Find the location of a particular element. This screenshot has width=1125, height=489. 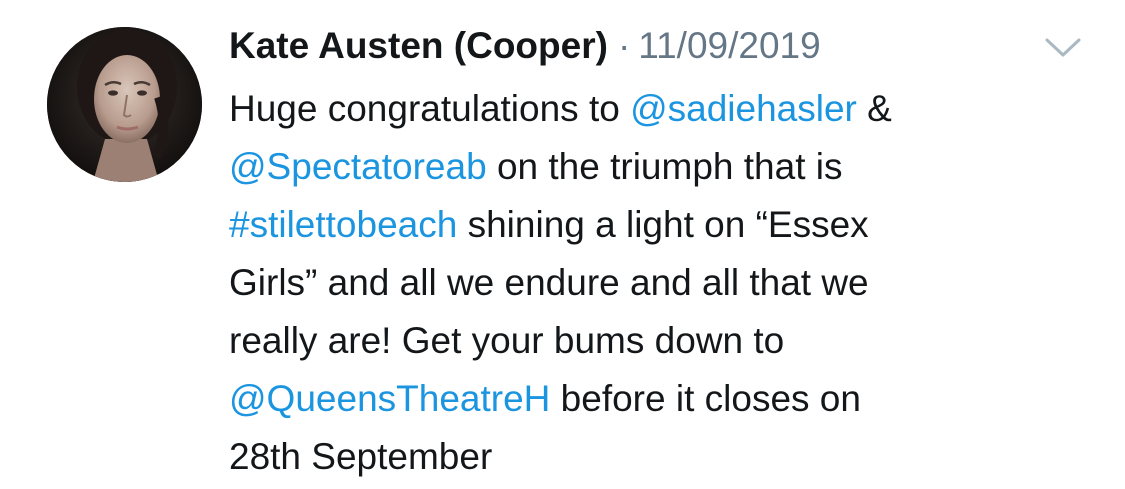

tweet-text-segment: Huge congratulations to is located at coordinates (430, 108).